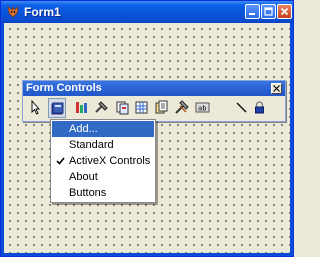 The image size is (320, 257). What do you see at coordinates (60, 161) in the screenshot?
I see `check-icon` at bounding box center [60, 161].